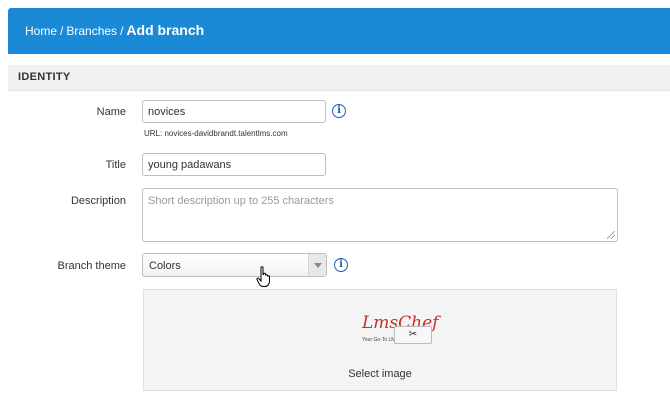 Image resolution: width=670 pixels, height=404 pixels. I want to click on name-label: Name, so click(111, 112).